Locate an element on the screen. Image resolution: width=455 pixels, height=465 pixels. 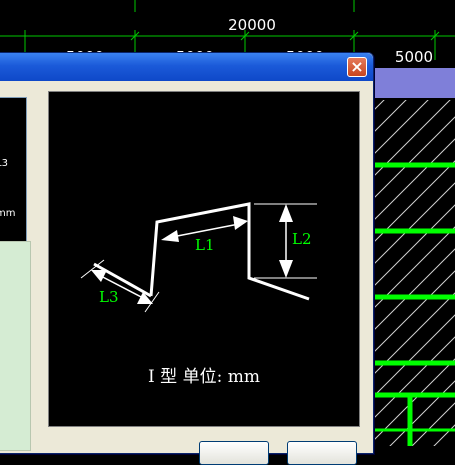
list-label-l3: L3 is located at coordinates (4, 163).